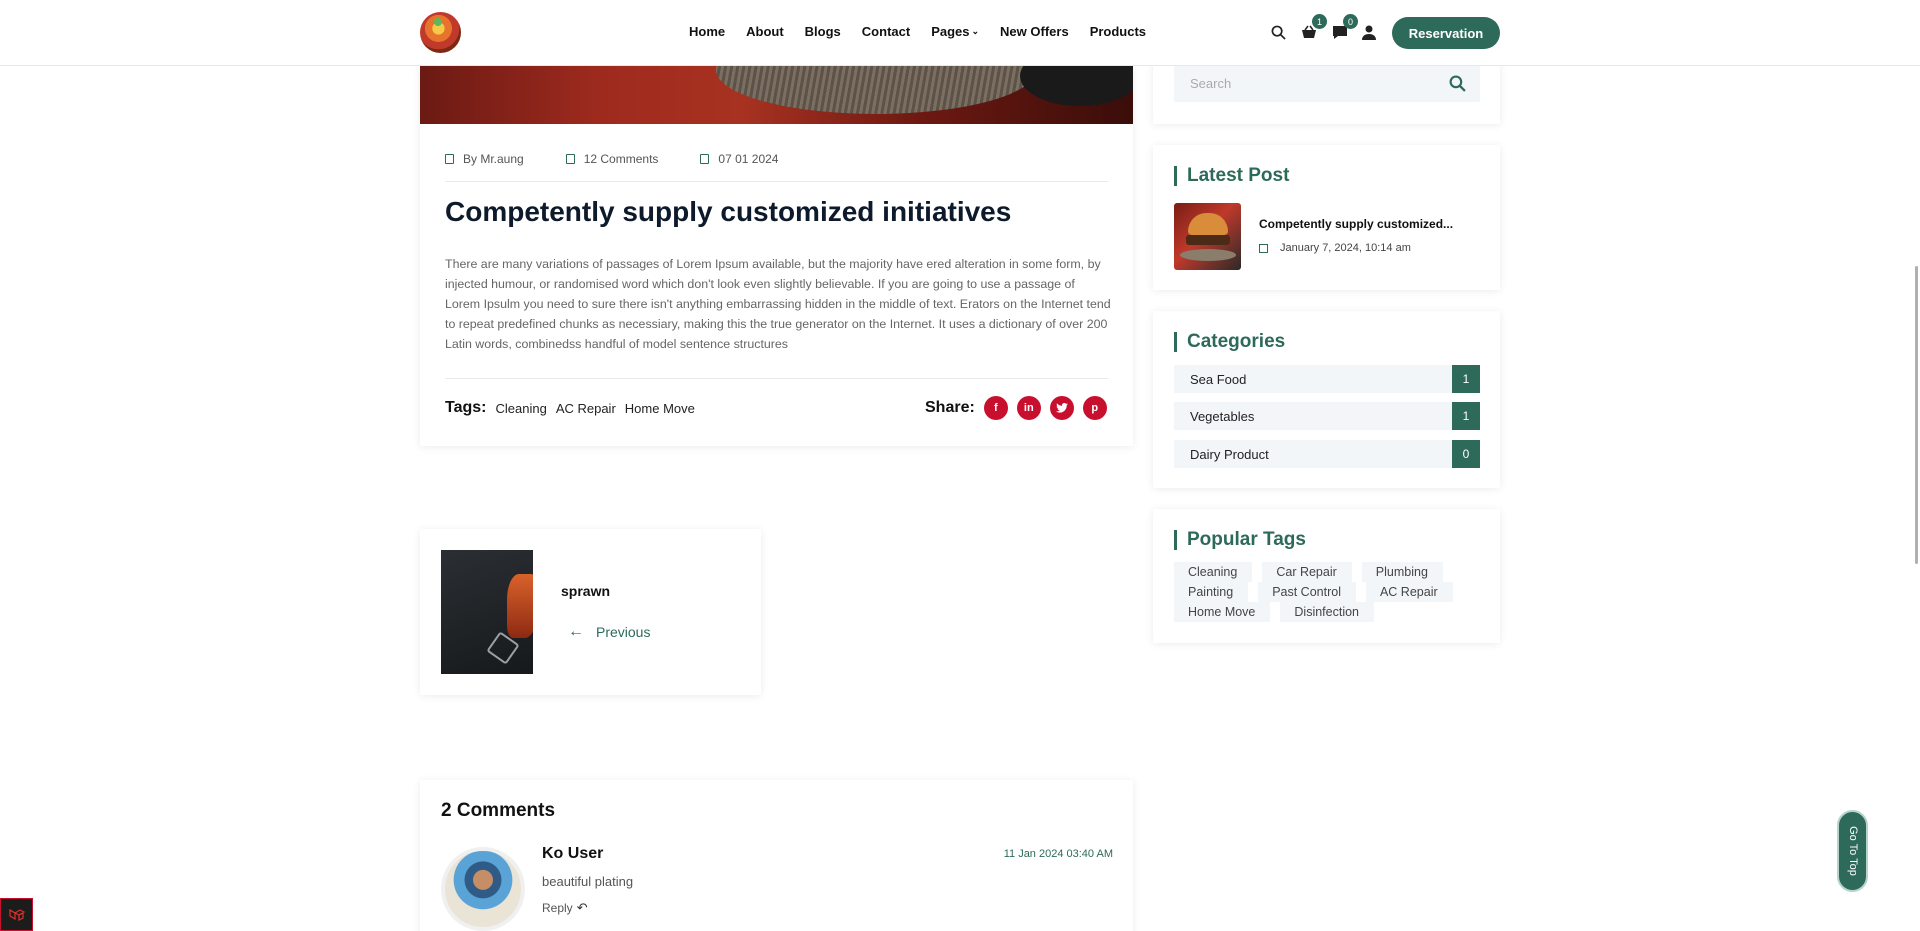 The image size is (1920, 931). I want to click on article-author: By Mr.aung, so click(493, 159).